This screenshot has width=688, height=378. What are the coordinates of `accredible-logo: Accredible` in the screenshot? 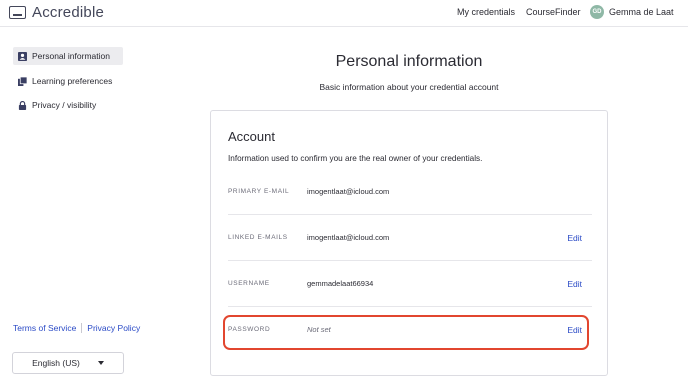 It's located at (56, 12).